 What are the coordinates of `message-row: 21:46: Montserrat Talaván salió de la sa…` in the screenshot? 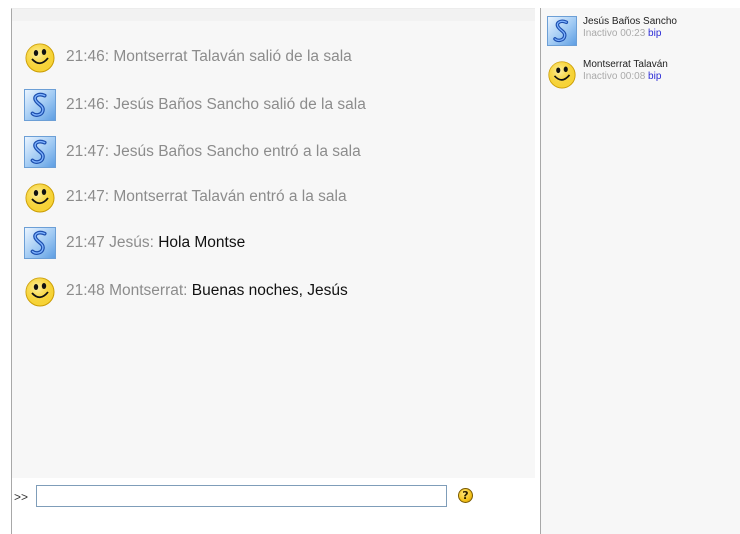 It's located at (188, 57).